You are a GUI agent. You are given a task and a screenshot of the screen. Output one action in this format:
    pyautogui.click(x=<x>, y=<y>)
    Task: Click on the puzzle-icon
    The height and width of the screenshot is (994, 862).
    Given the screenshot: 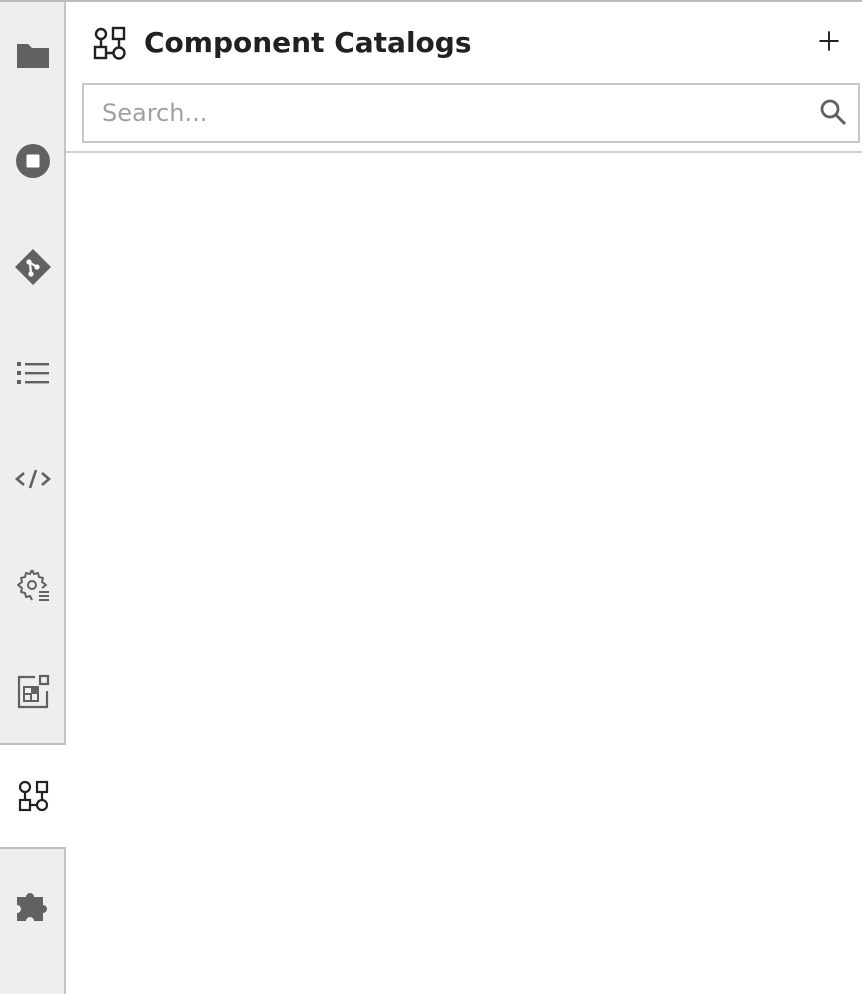 What is the action you would take?
    pyautogui.click(x=32, y=907)
    